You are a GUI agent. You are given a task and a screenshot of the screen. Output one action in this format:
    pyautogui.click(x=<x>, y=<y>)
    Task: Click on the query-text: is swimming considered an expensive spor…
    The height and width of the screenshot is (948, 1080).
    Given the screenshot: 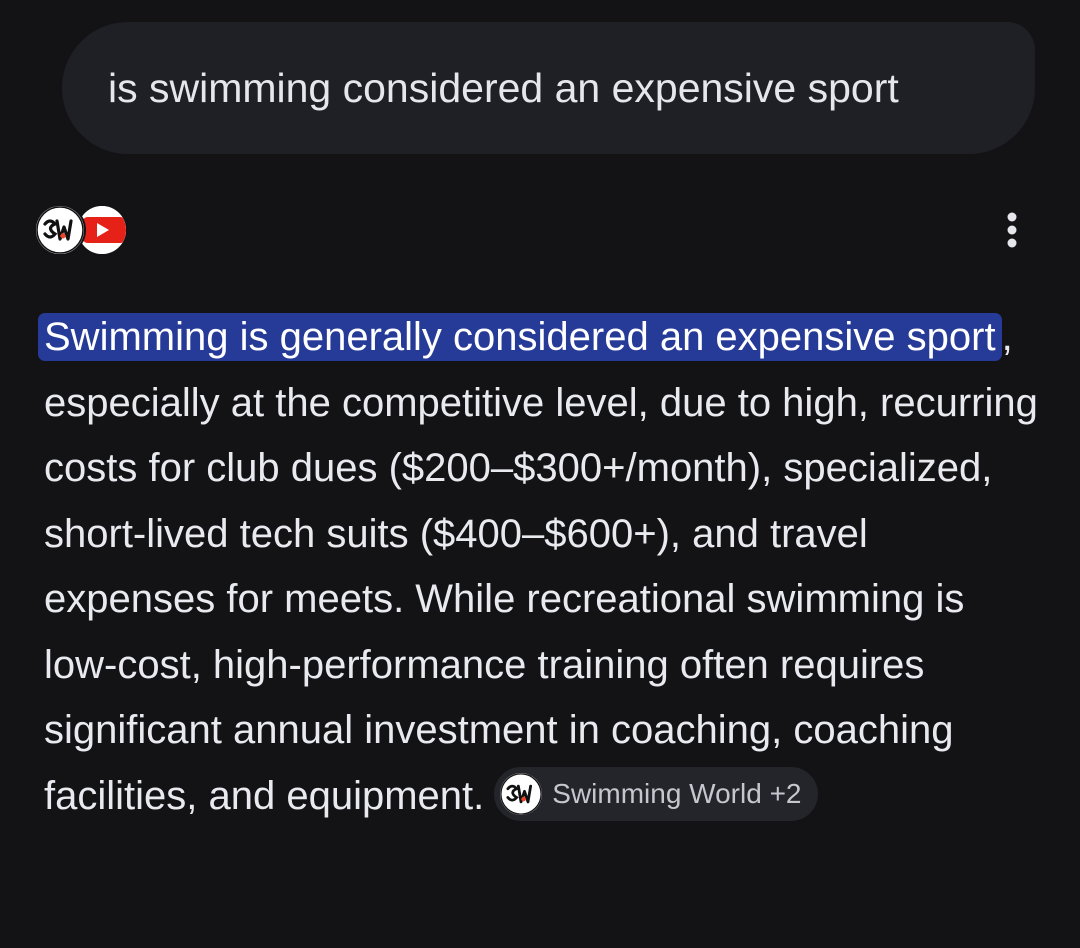 What is the action you would take?
    pyautogui.click(x=503, y=87)
    